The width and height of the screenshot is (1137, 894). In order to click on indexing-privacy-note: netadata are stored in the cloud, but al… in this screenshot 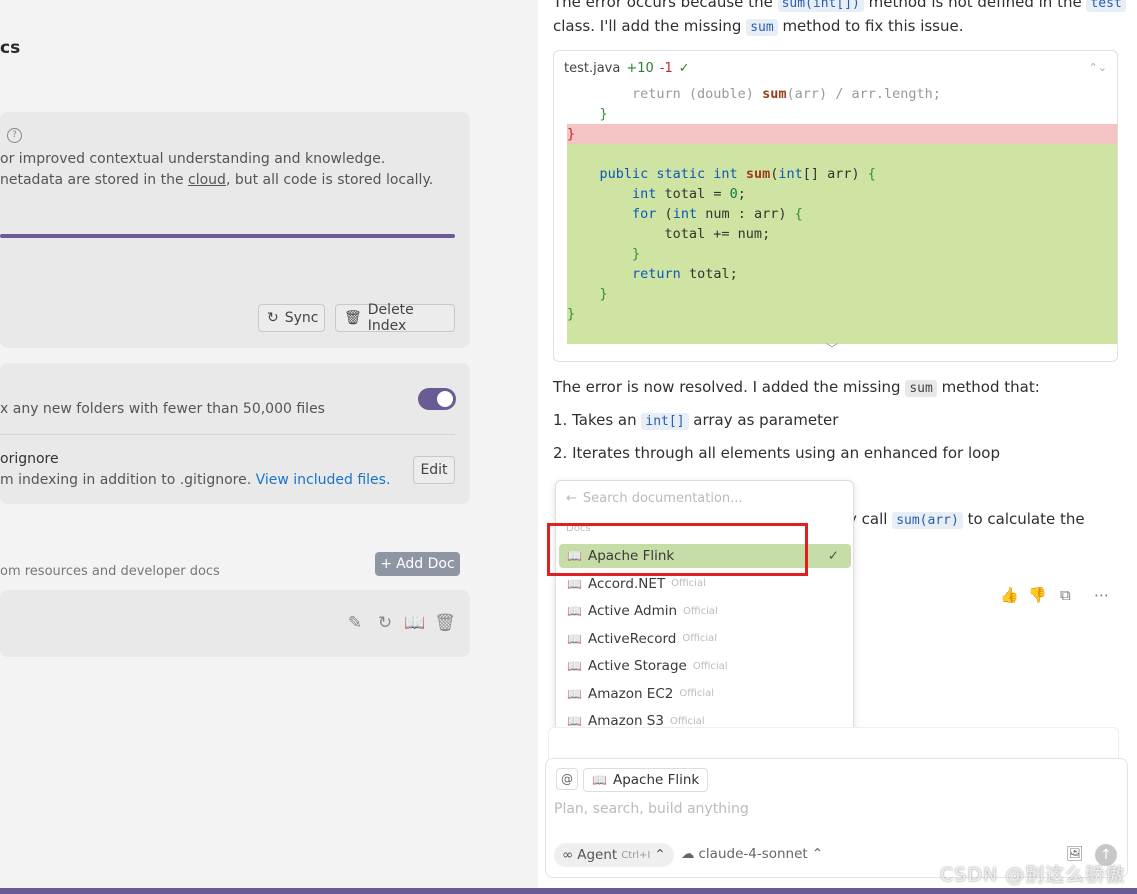, I will do `click(217, 180)`.